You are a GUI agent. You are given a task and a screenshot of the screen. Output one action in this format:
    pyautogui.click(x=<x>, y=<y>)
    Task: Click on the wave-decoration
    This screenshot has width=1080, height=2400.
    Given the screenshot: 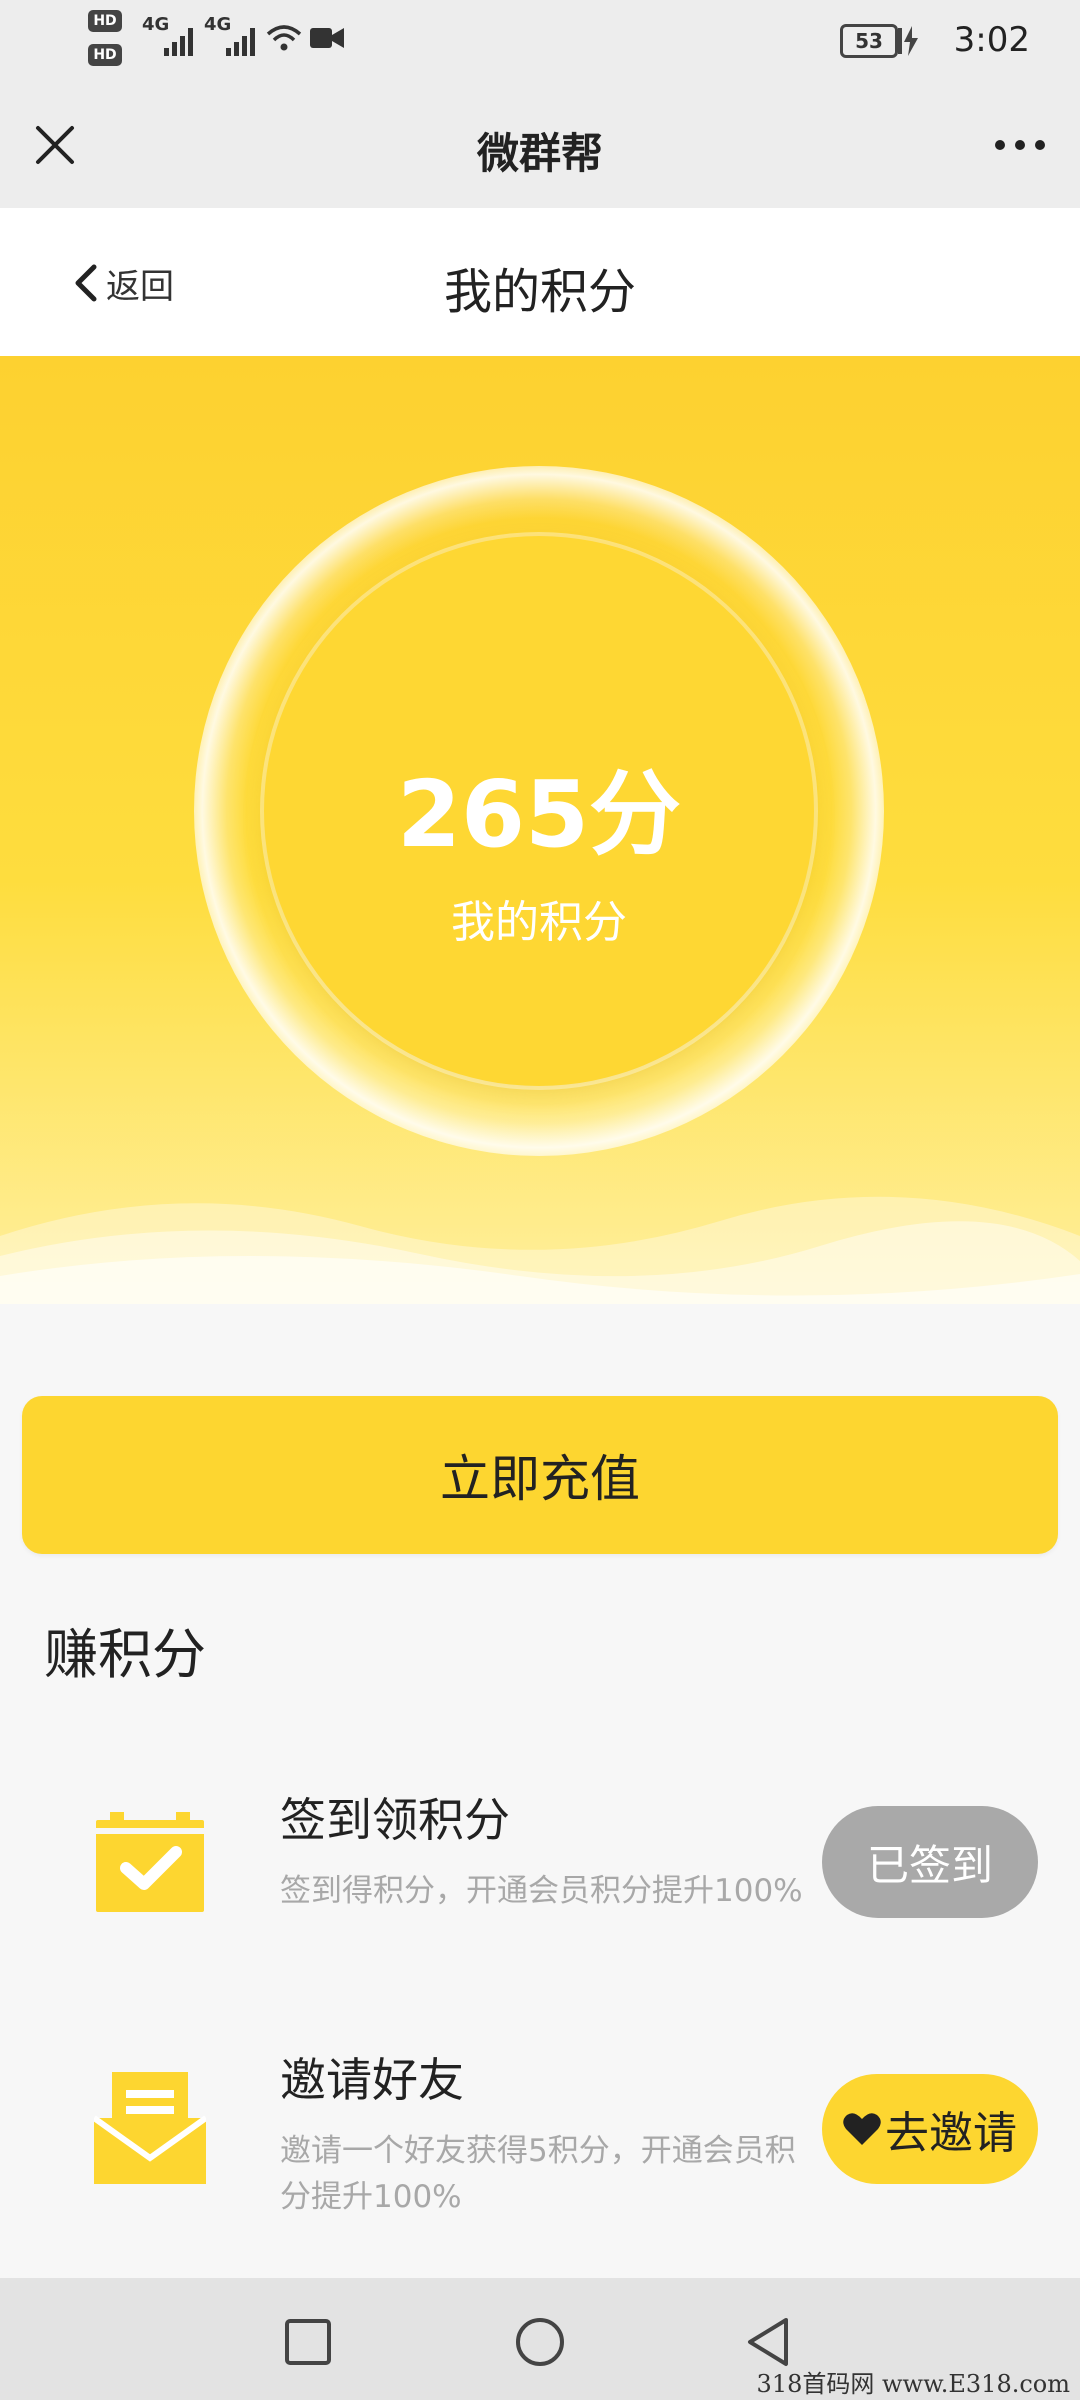 What is the action you would take?
    pyautogui.click(x=540, y=1253)
    